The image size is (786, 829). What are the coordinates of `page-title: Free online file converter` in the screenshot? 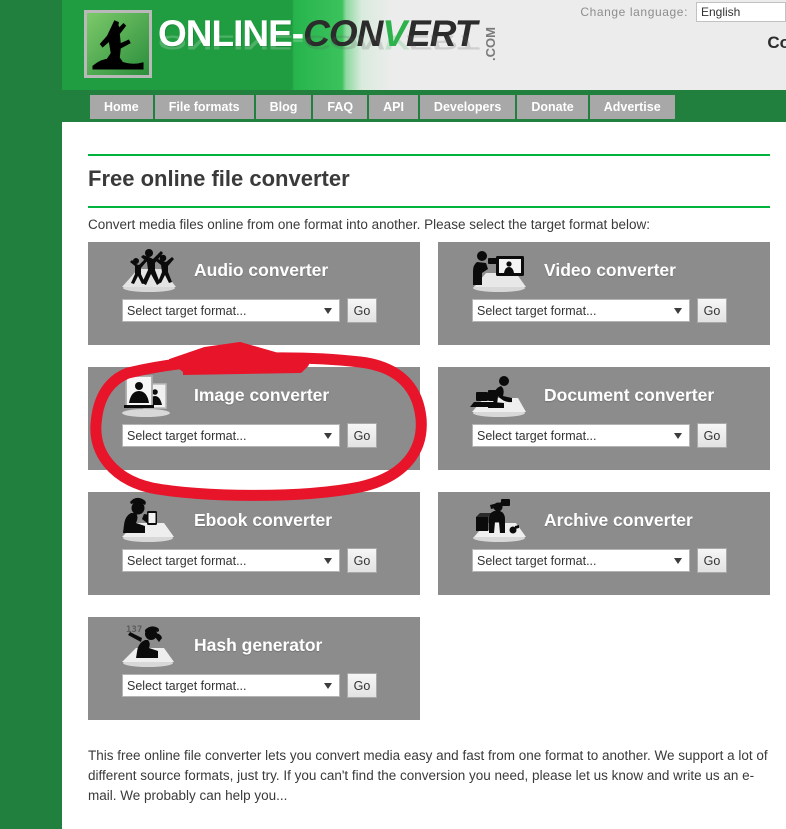 It's located at (219, 178).